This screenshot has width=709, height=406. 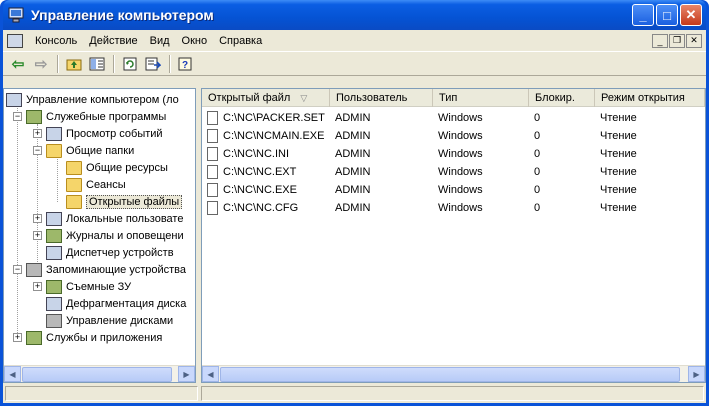 What do you see at coordinates (92, 99) in the screenshot?
I see `tree-node-computer-management: Управление компьютером (ло` at bounding box center [92, 99].